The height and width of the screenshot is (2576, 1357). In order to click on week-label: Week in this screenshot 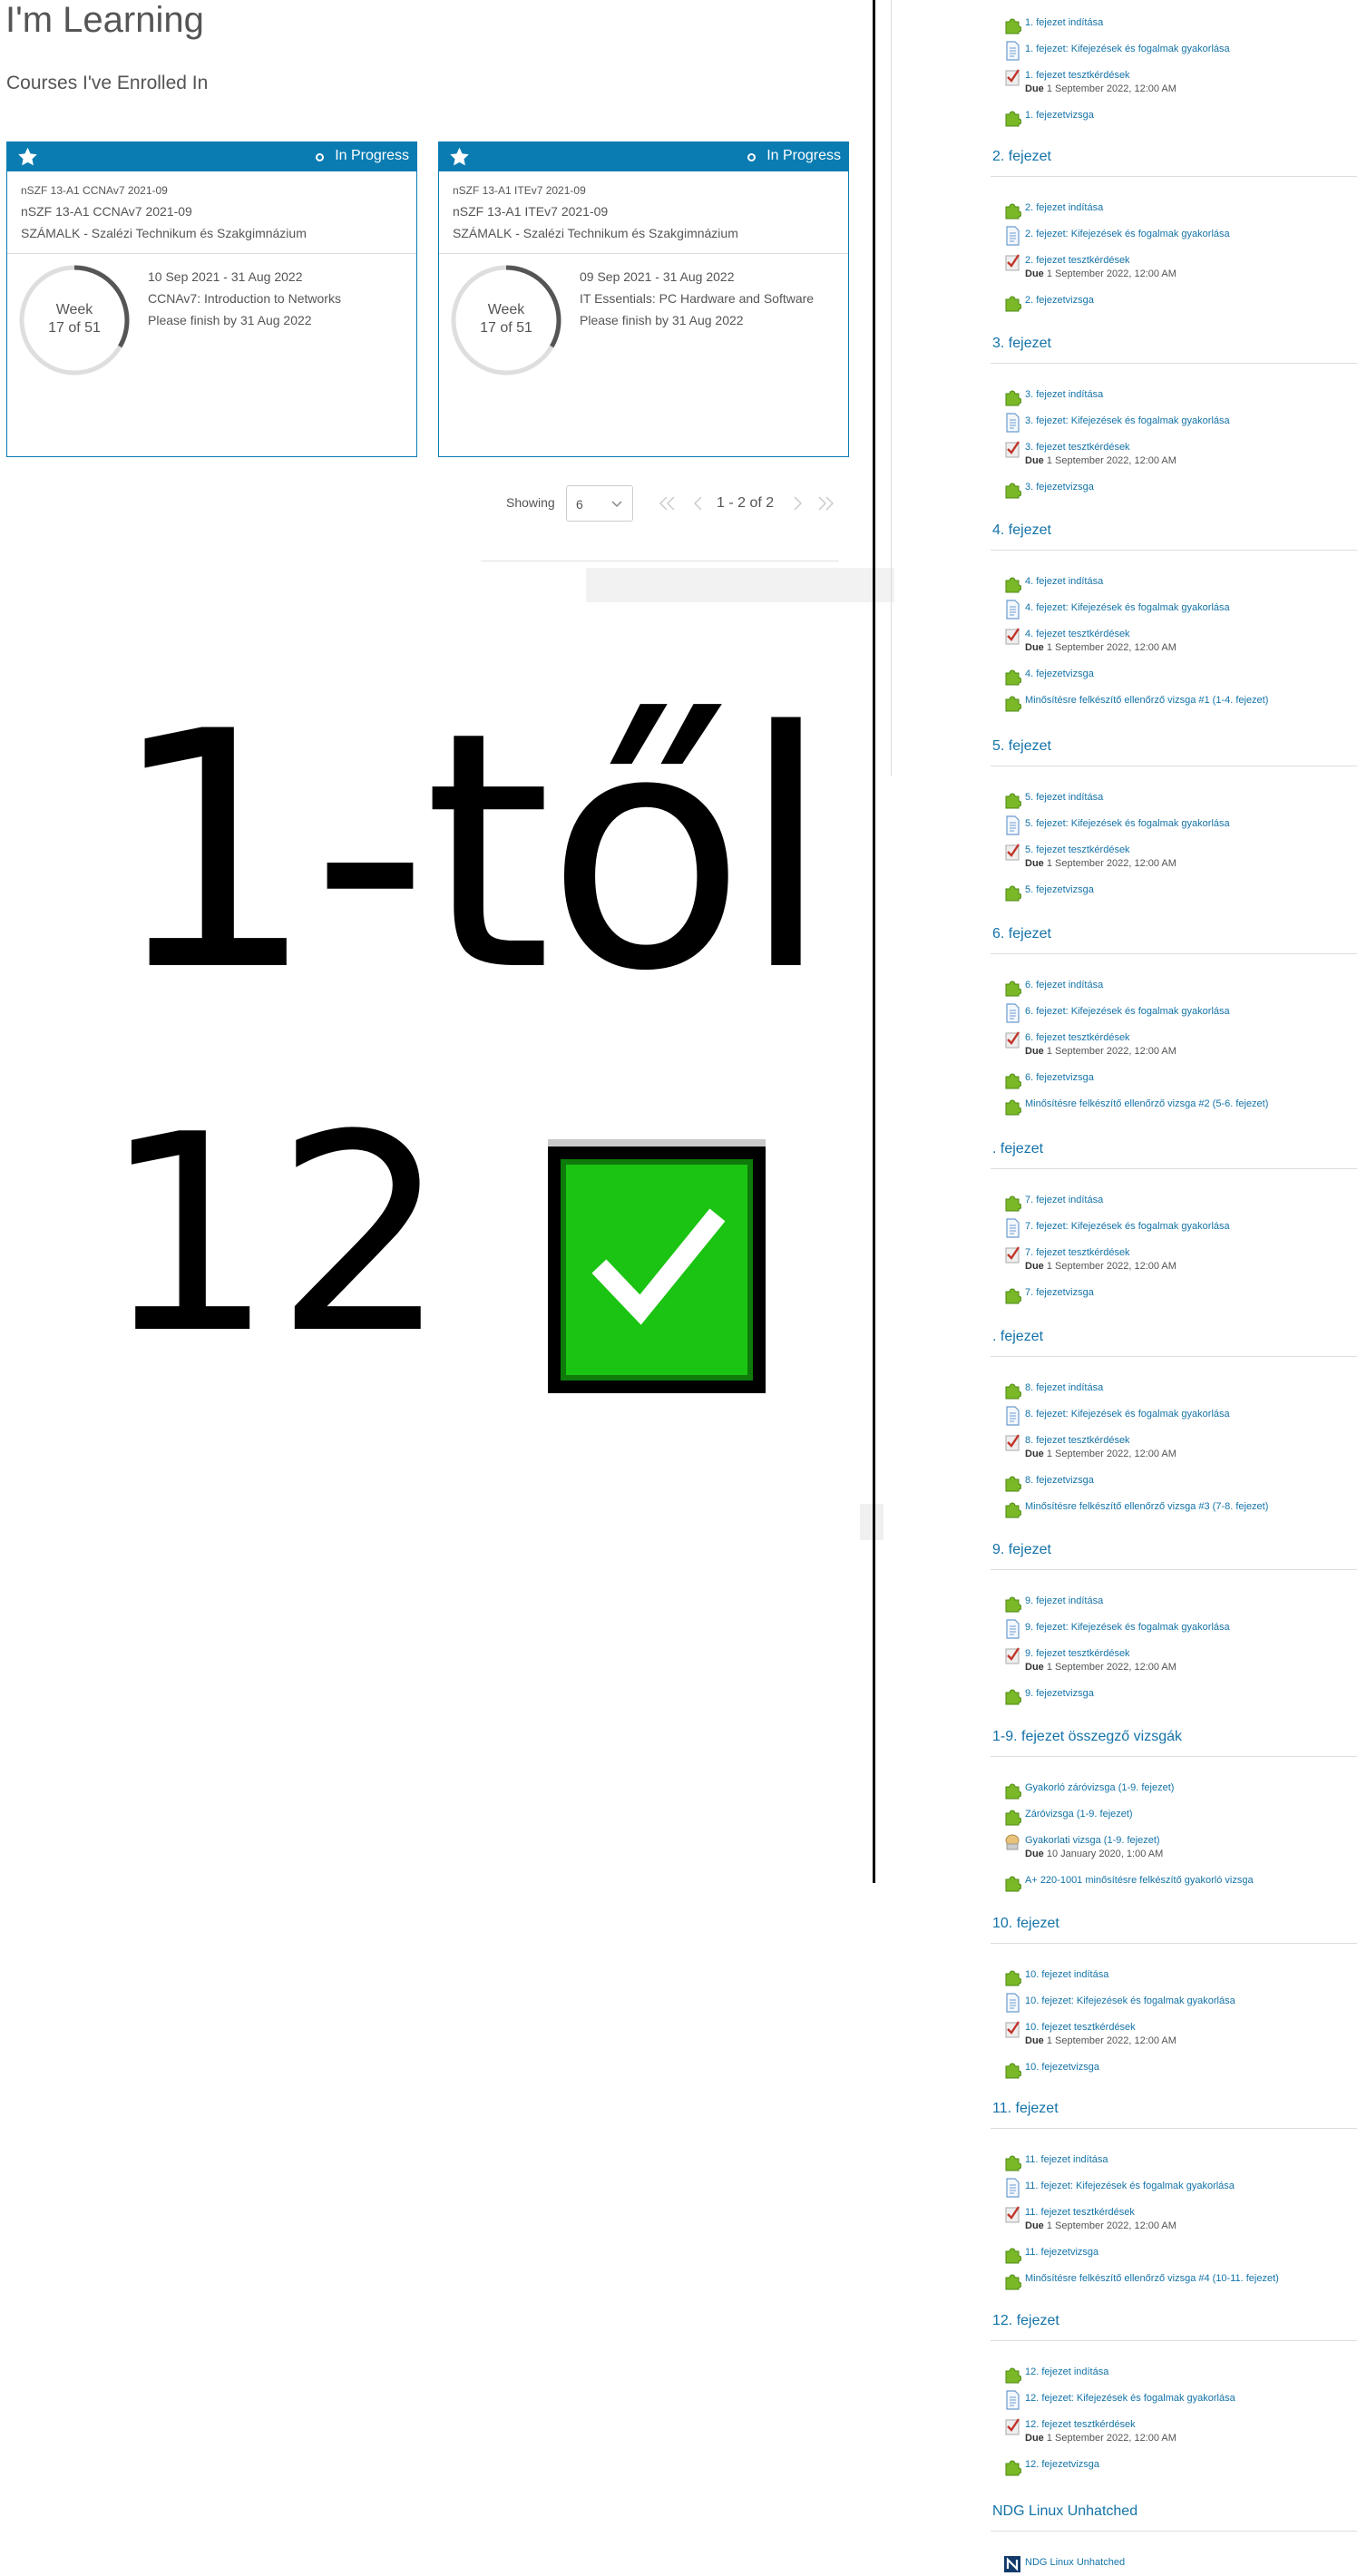, I will do `click(74, 309)`.